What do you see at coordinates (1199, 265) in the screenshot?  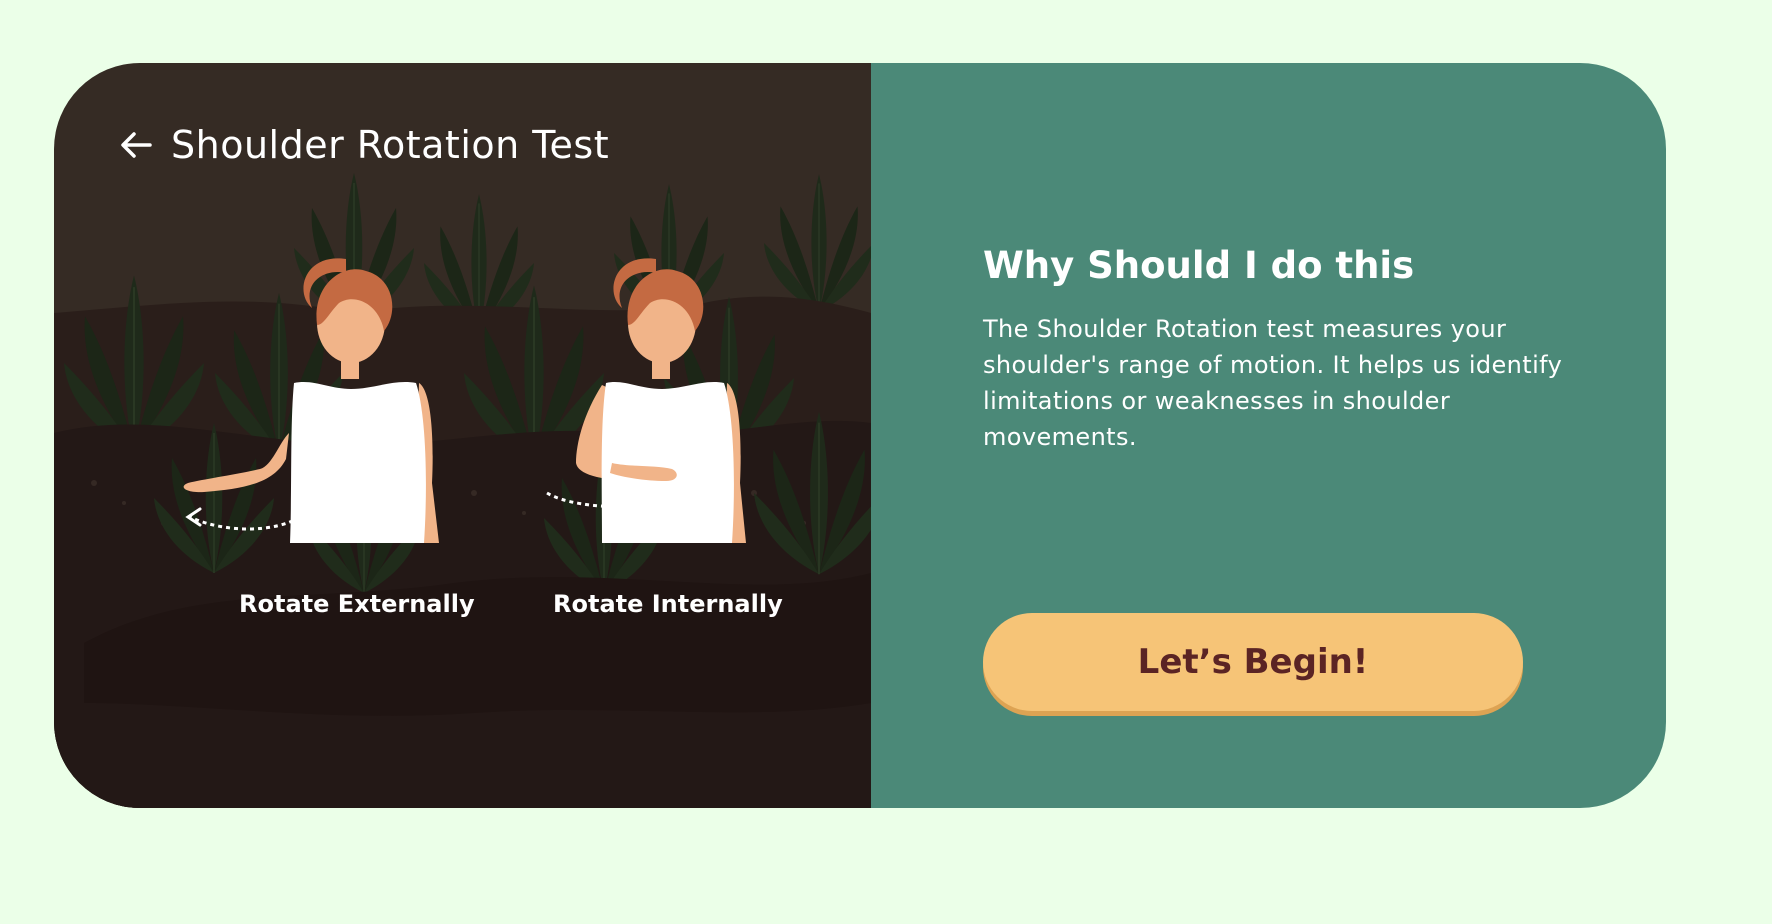 I see `why-heading: Why Should I do this` at bounding box center [1199, 265].